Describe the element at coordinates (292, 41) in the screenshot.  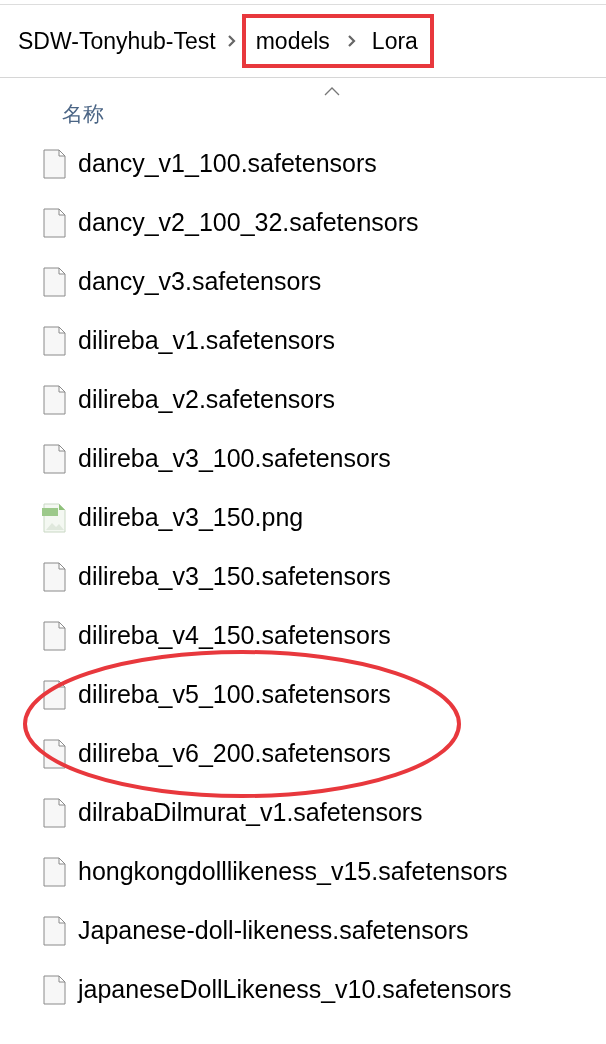
I see `breadcrumb-item: models` at that location.